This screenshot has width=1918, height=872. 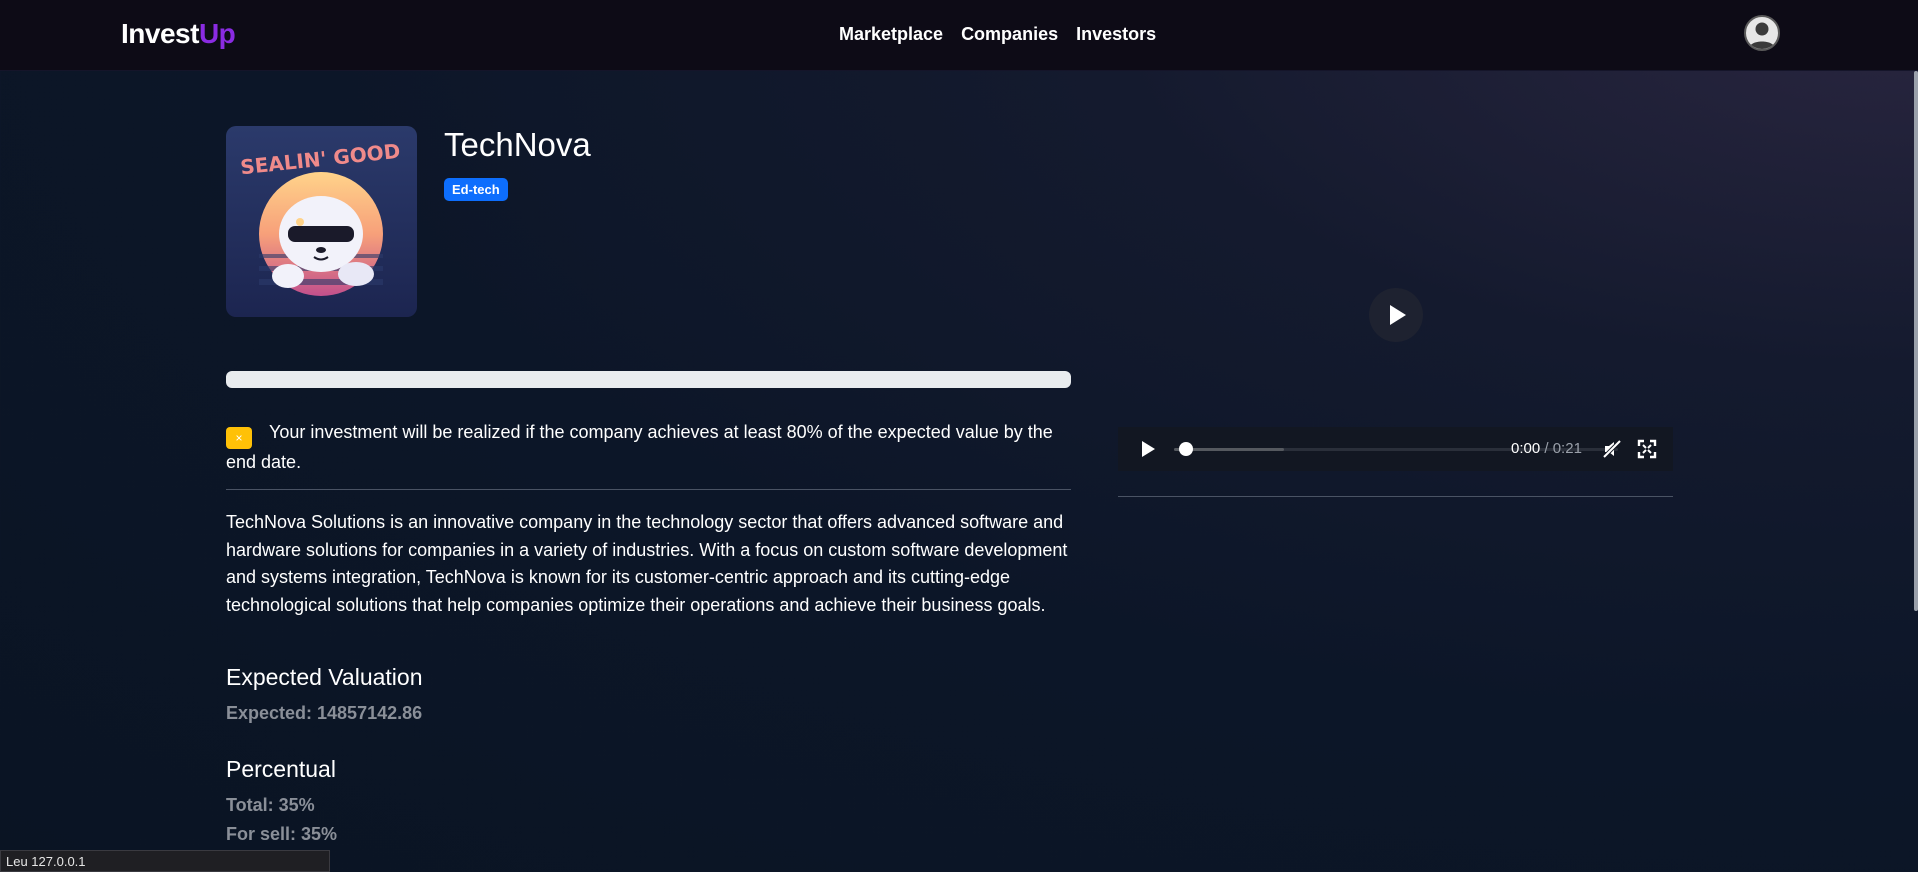 What do you see at coordinates (648, 489) in the screenshot?
I see `section-divider` at bounding box center [648, 489].